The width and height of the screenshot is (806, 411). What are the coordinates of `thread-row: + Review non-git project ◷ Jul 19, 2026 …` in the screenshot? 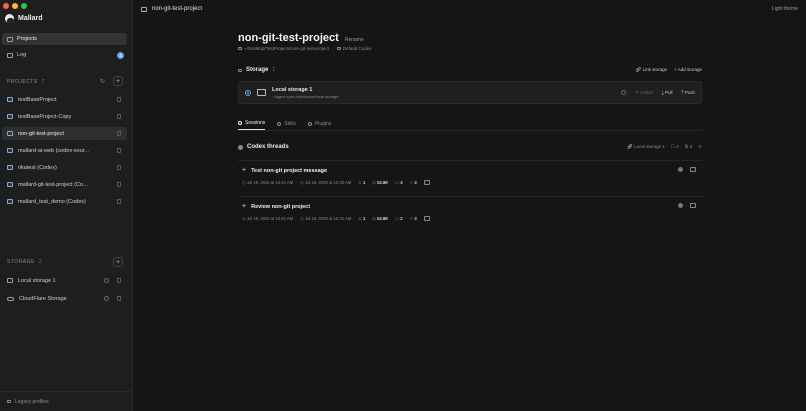 It's located at (470, 211).